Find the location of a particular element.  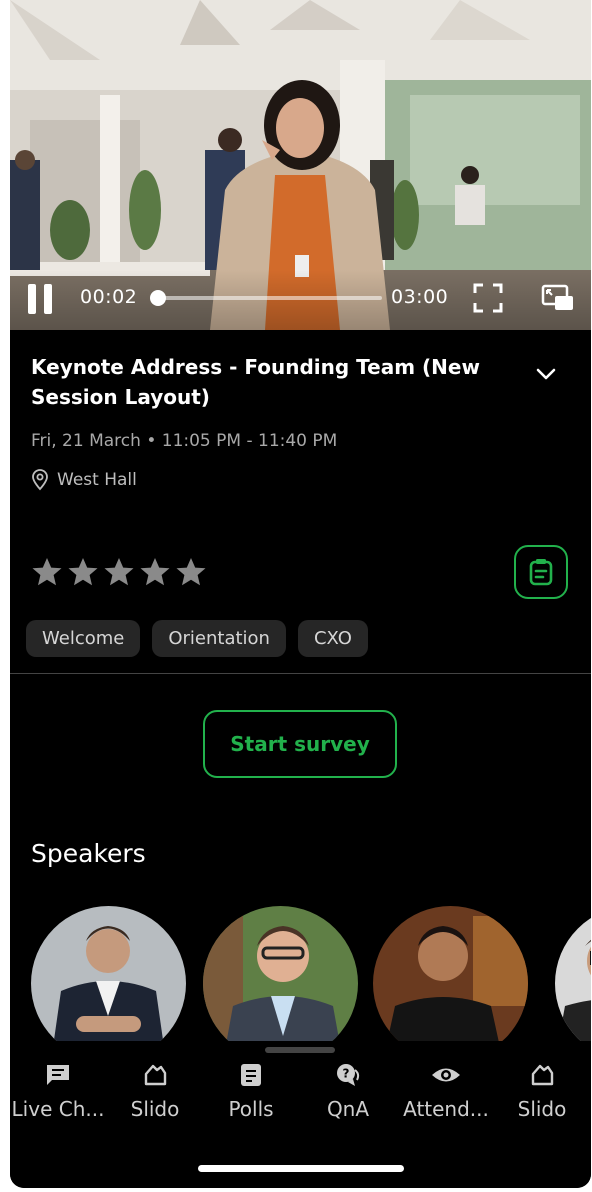

current-time: 00:02 is located at coordinates (109, 297).